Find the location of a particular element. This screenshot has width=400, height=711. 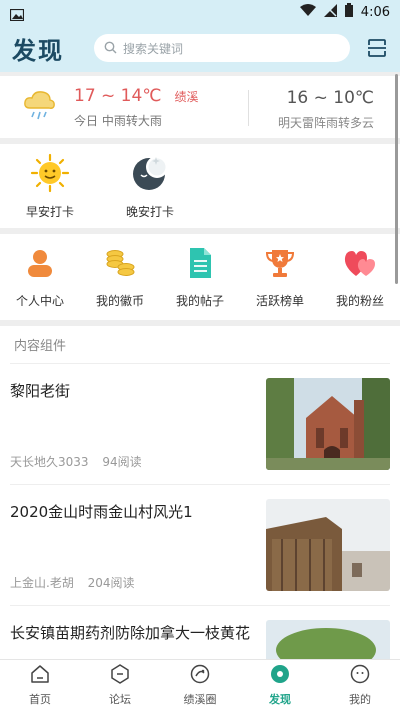

profile-face-icon is located at coordinates (360, 676).